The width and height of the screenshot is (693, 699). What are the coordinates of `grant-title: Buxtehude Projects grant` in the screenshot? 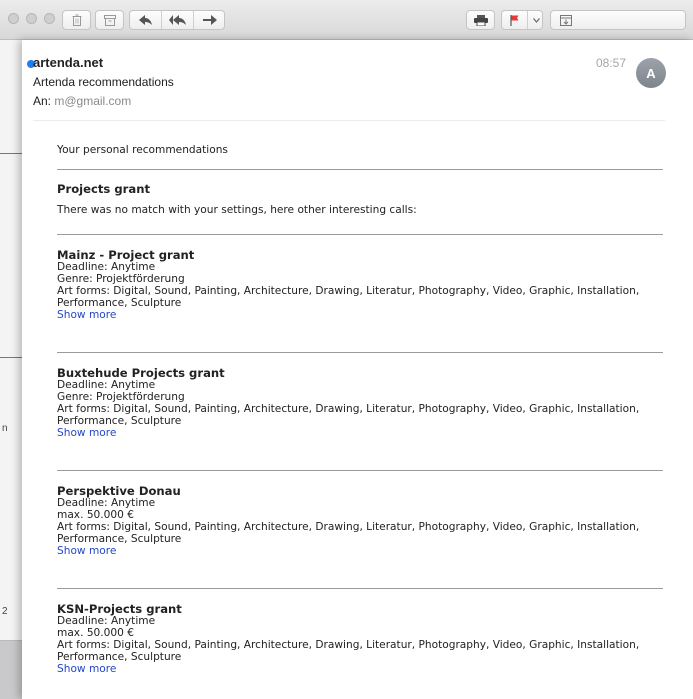 It's located at (360, 373).